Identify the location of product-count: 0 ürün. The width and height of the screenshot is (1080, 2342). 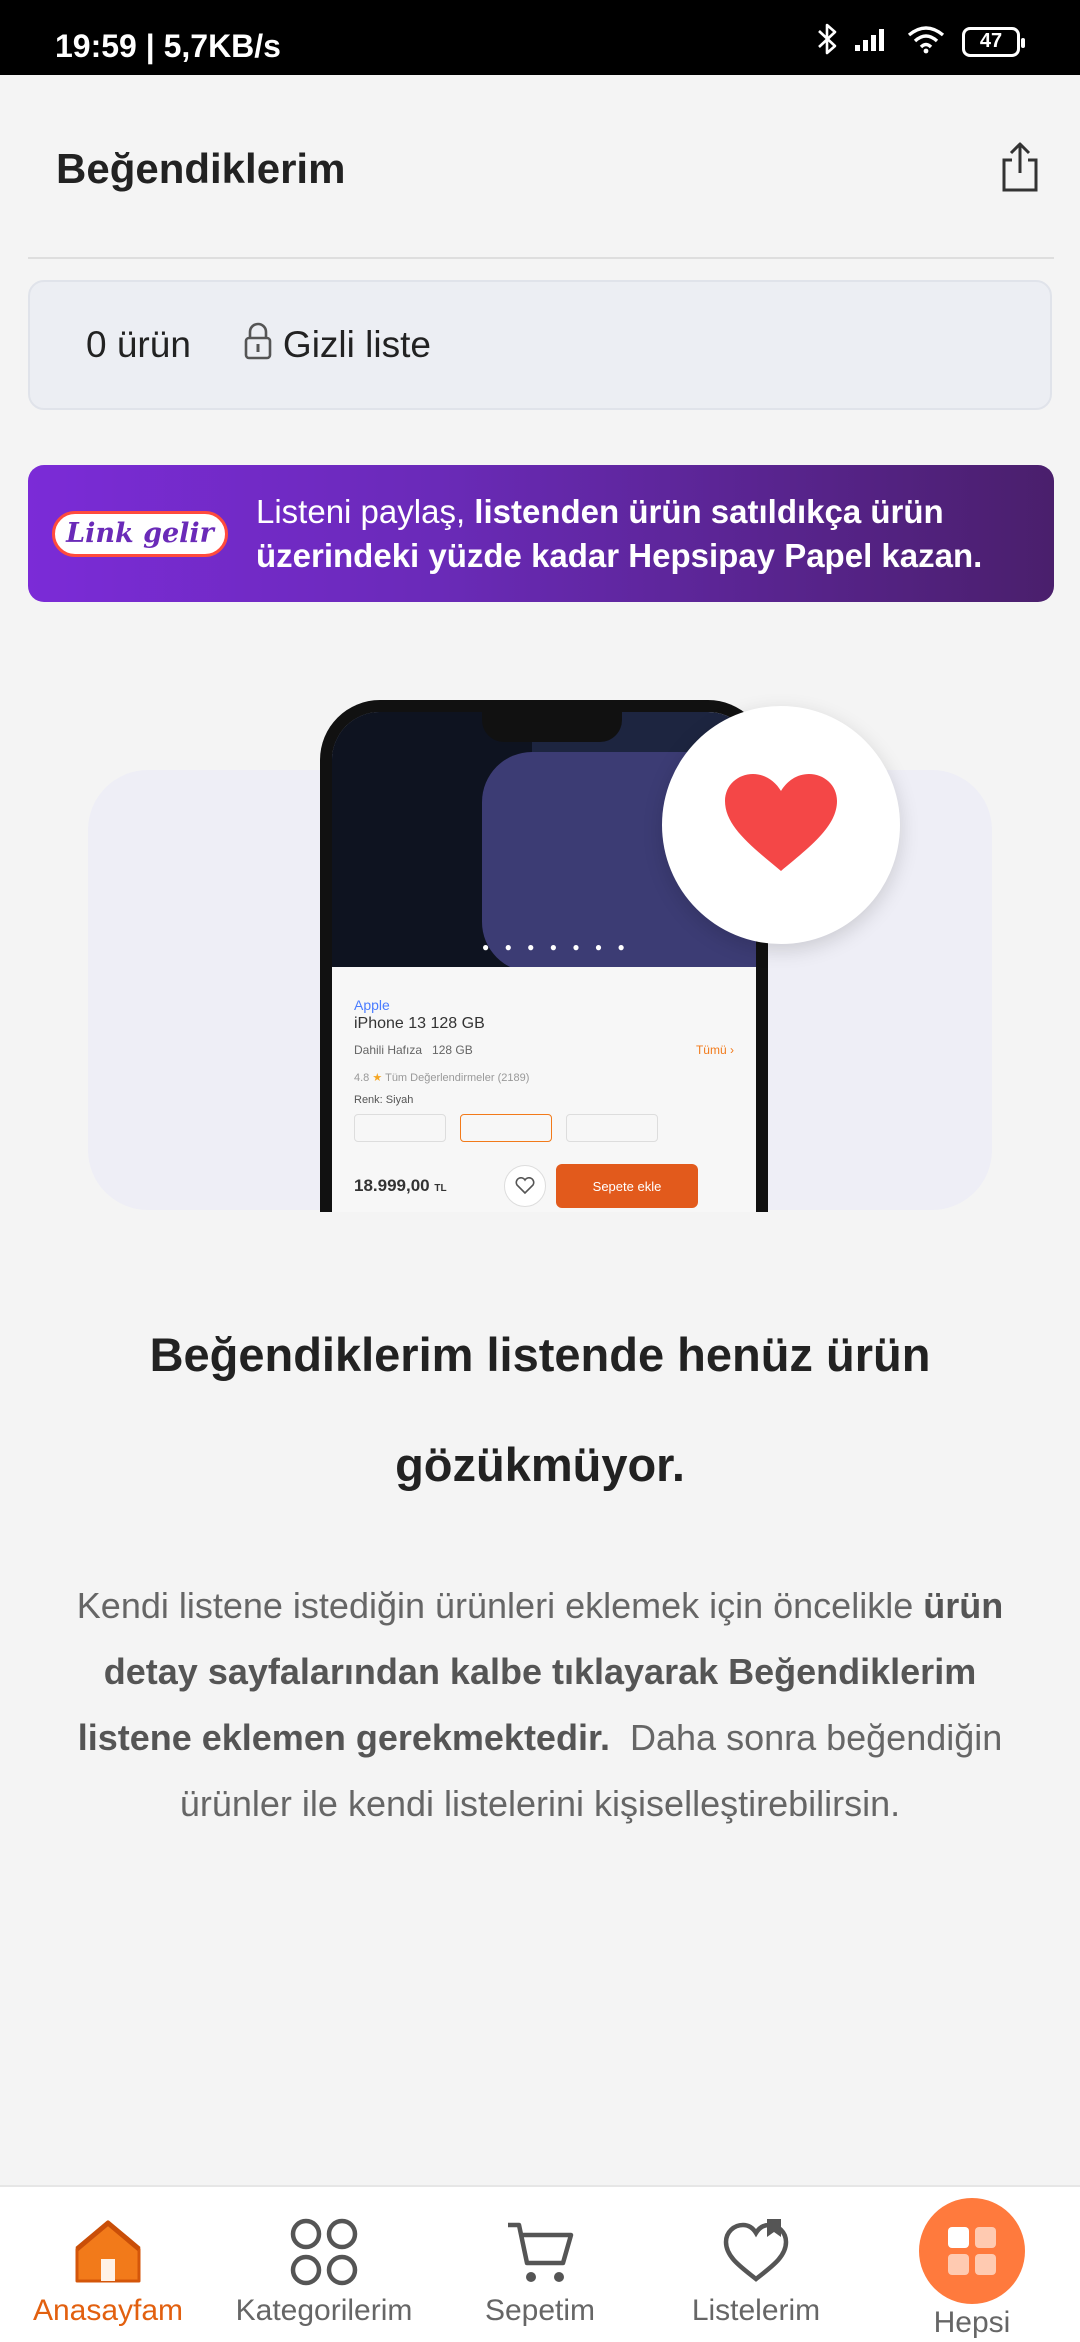
(138, 344).